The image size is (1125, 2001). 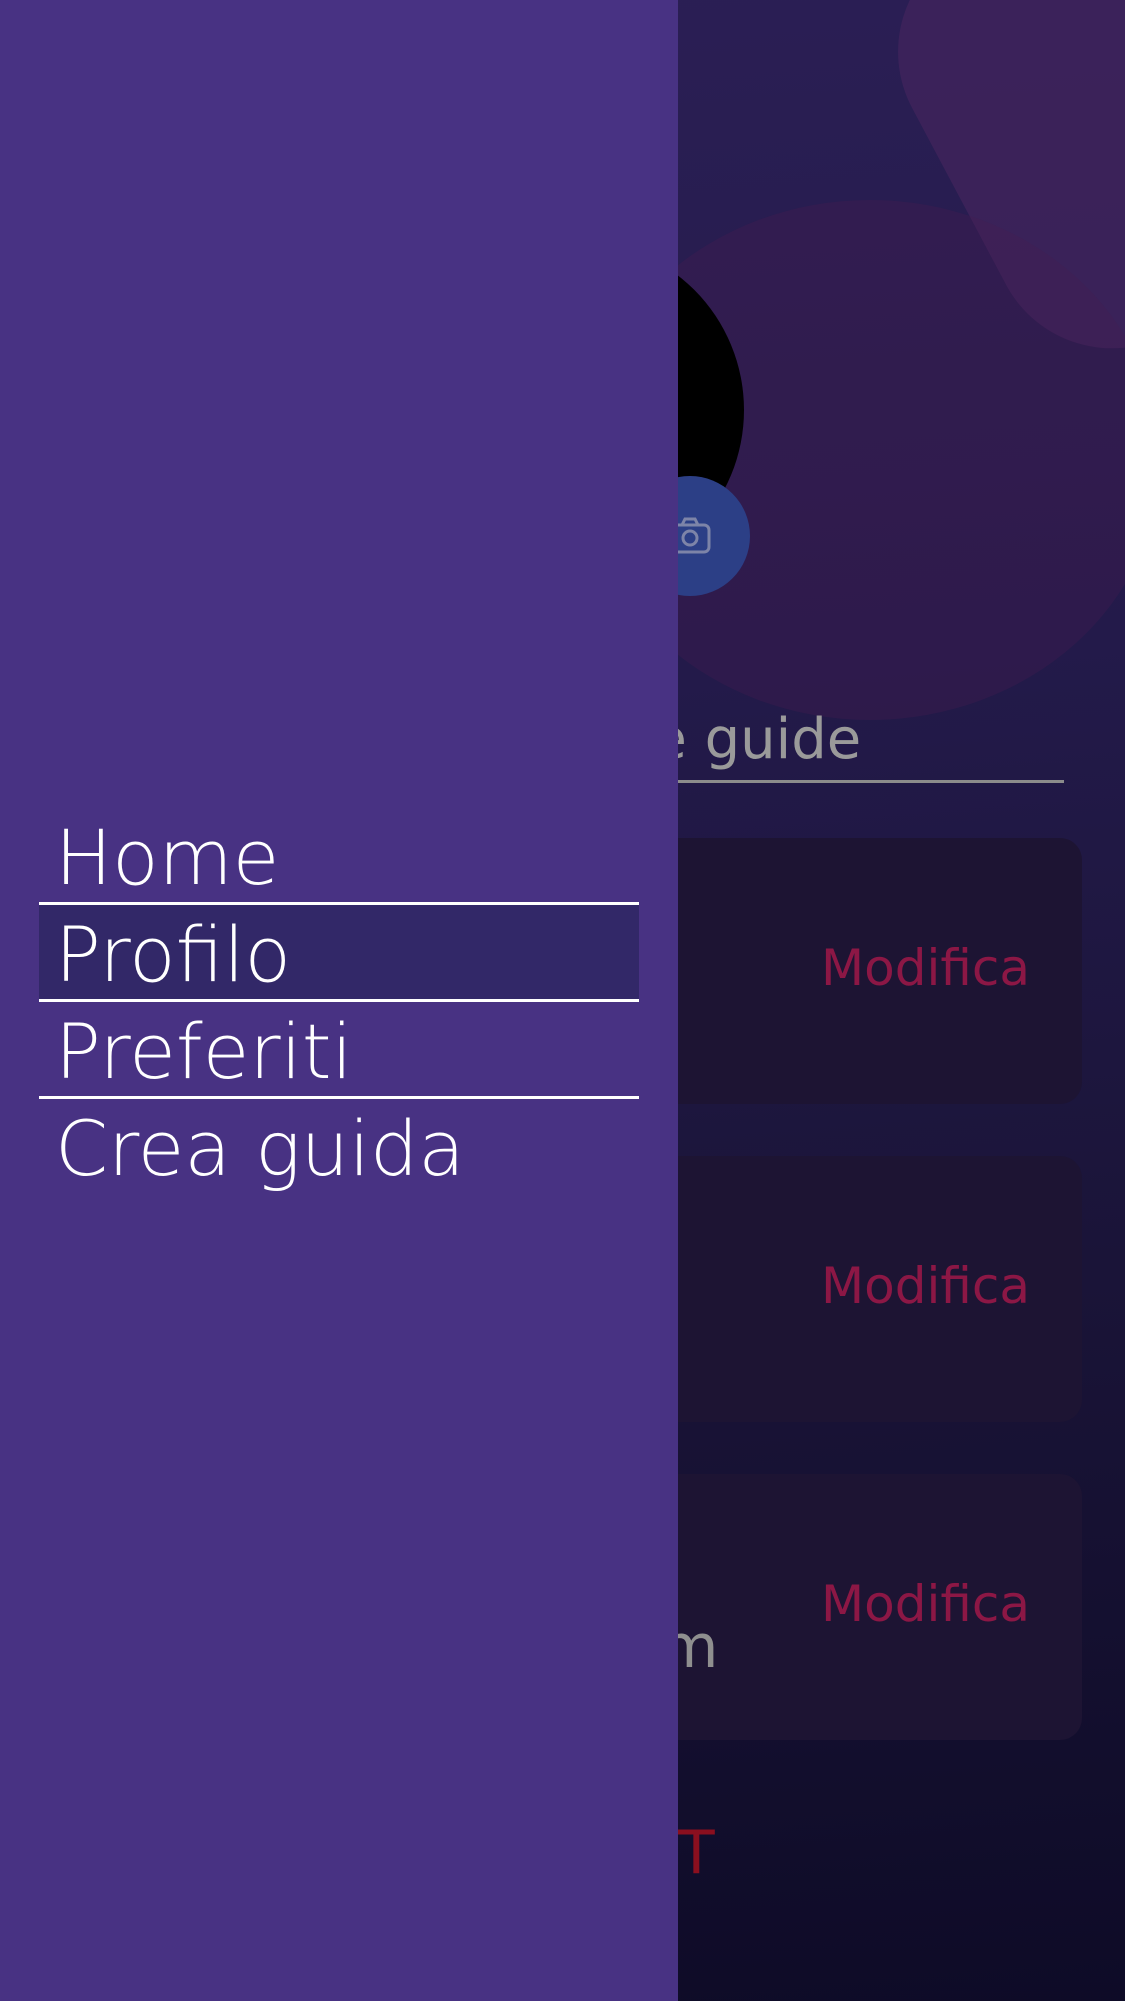 I want to click on drawer-menu: Home Profilo Preferiti Crea guida, so click(x=339, y=1002).